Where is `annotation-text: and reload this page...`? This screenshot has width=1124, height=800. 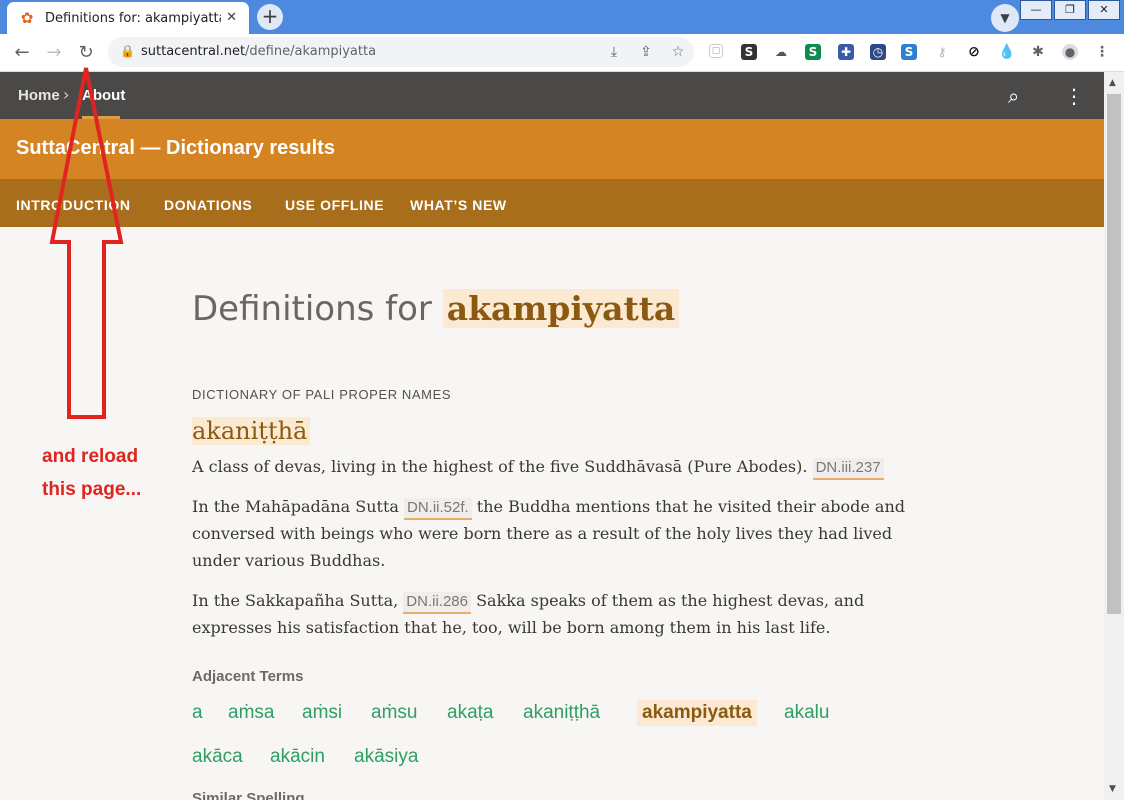
annotation-text: and reload this page... is located at coordinates (91, 473).